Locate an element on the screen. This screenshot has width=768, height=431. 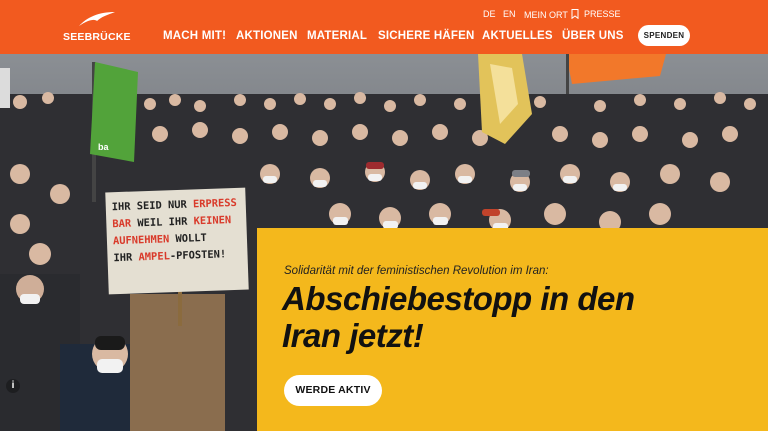
nav-aktuelles: AKTUELLES is located at coordinates (517, 36).